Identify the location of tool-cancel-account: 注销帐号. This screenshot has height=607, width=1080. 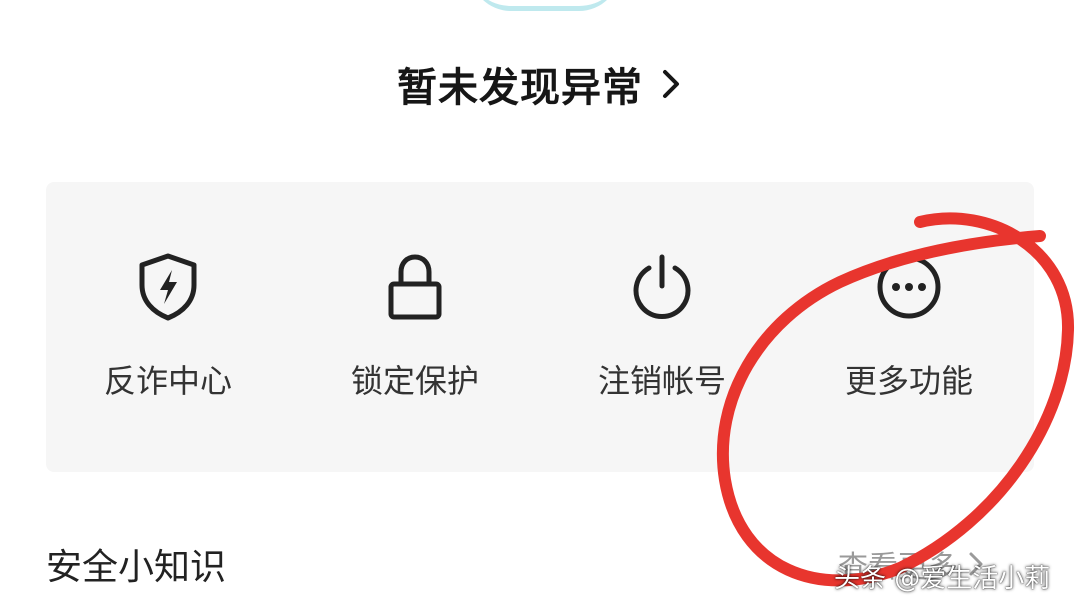
(662, 327).